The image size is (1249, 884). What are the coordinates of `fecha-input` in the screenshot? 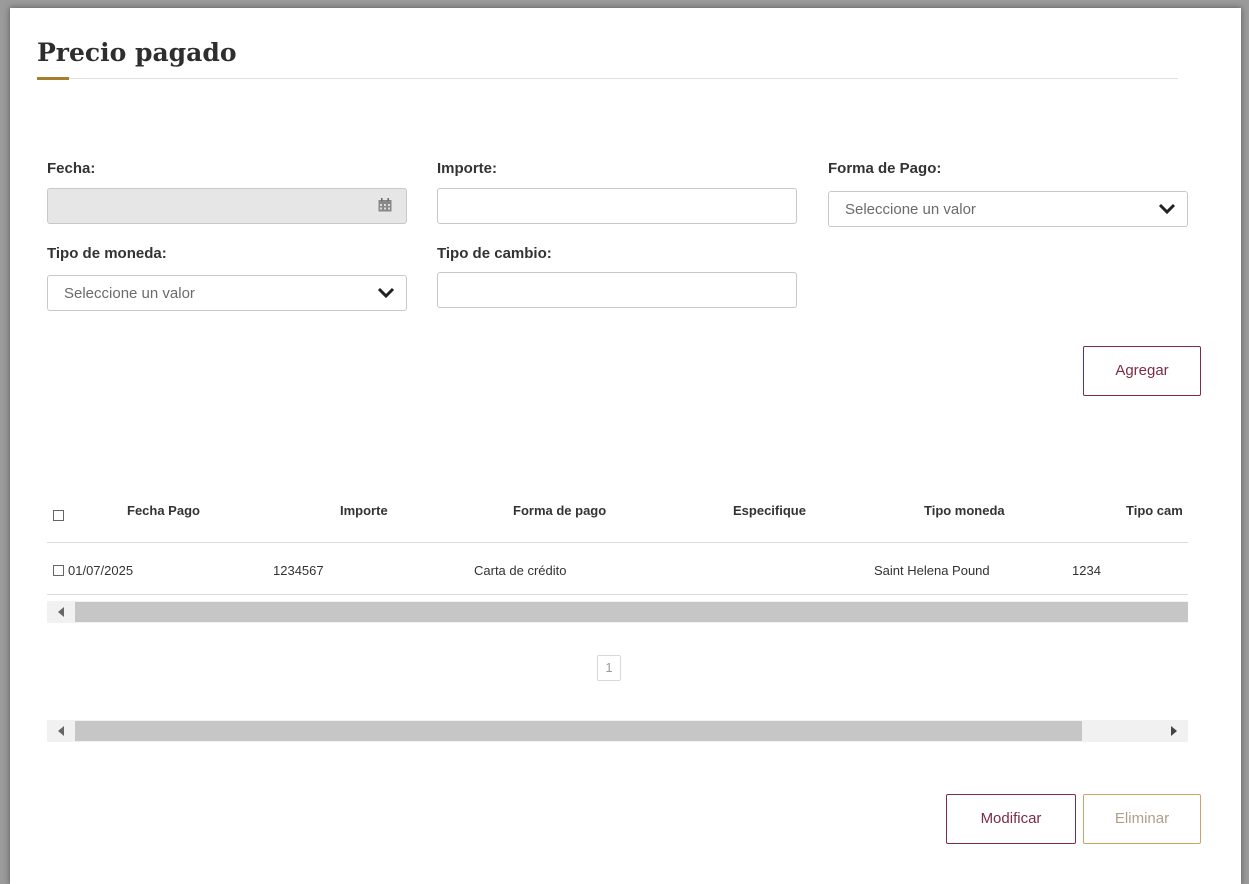 It's located at (227, 206).